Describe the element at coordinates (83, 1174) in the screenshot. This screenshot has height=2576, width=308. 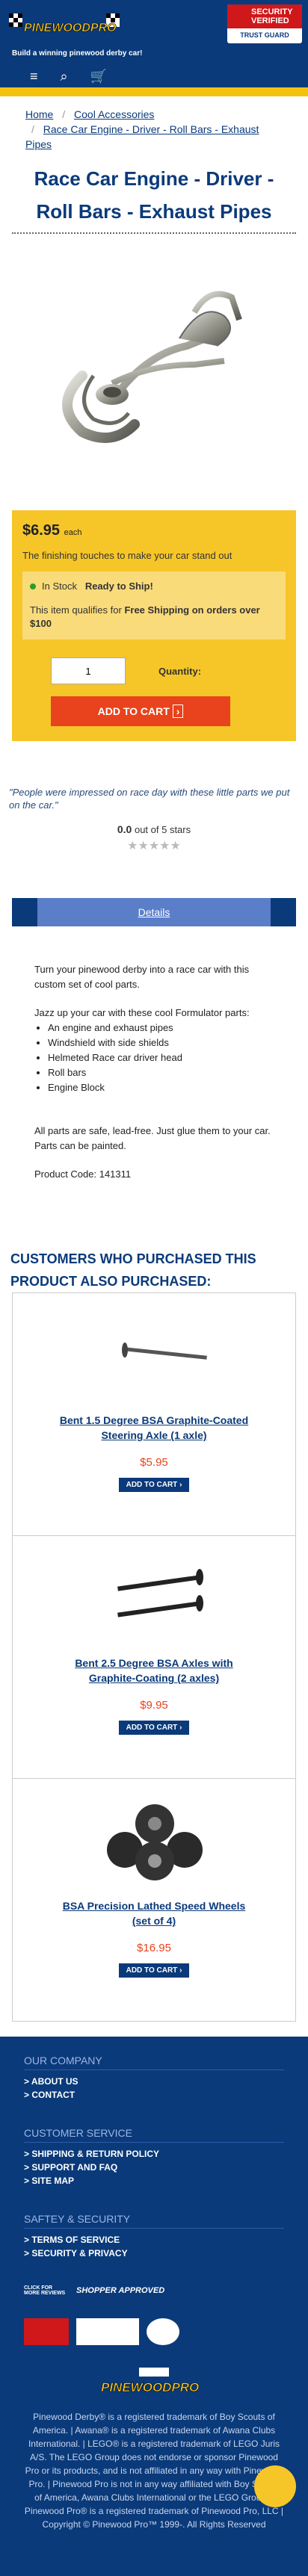
I see `product-code: Product Code: 141311` at that location.